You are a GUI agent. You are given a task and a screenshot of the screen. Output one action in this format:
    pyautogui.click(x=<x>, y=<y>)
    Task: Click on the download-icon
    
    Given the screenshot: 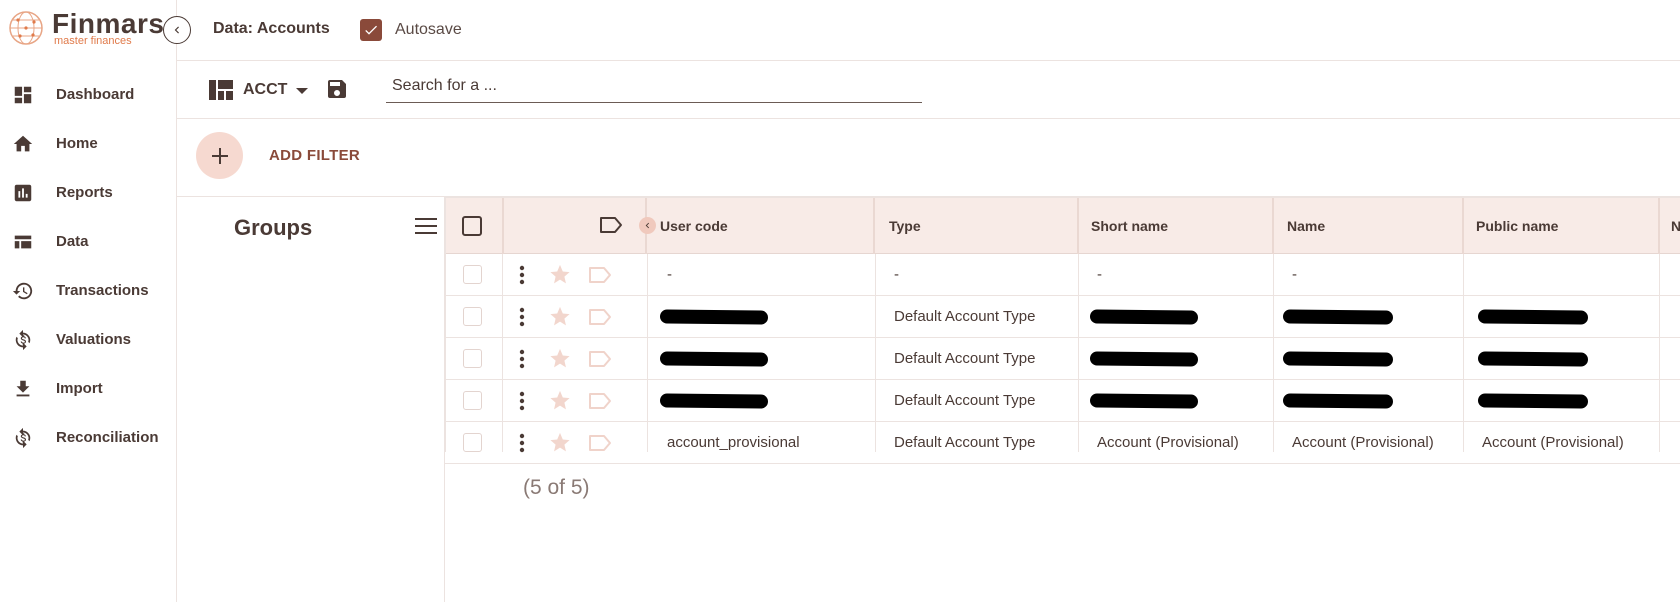 What is the action you would take?
    pyautogui.click(x=23, y=388)
    